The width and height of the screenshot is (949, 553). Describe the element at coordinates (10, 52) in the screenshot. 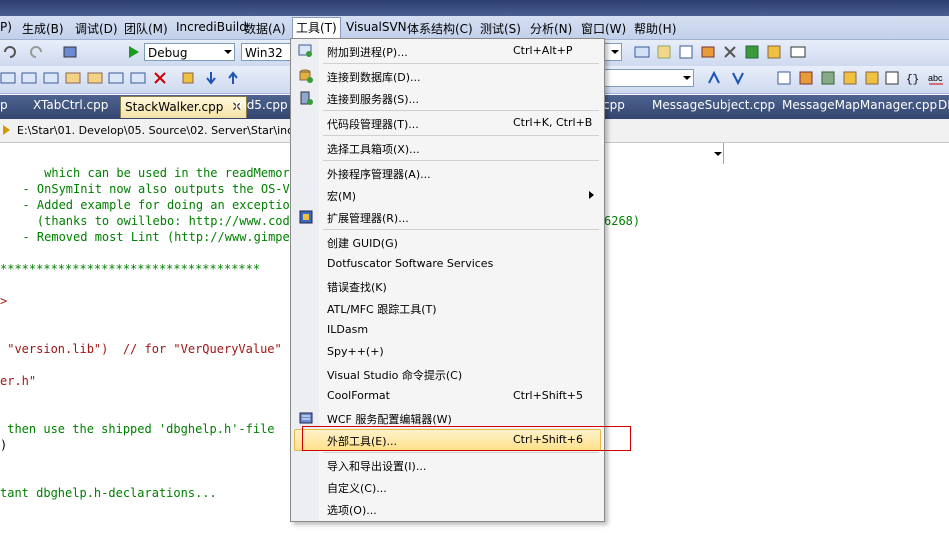

I see `undo-icon` at that location.